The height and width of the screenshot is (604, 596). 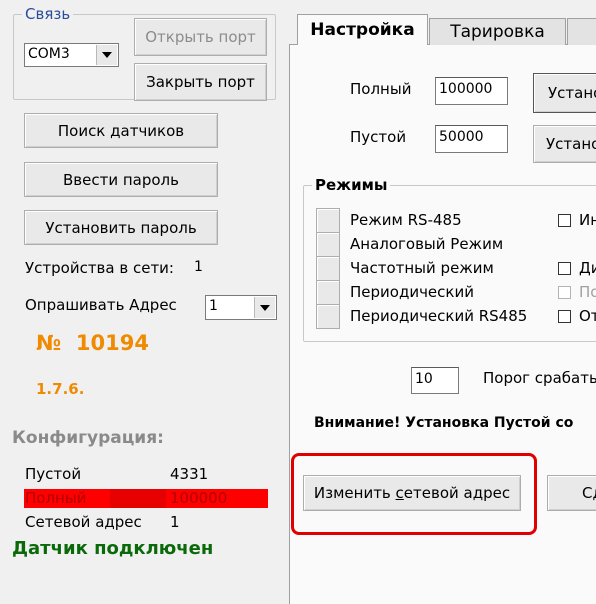 I want to click on mode-label-analog: Аналоговый Режим, so click(x=427, y=244).